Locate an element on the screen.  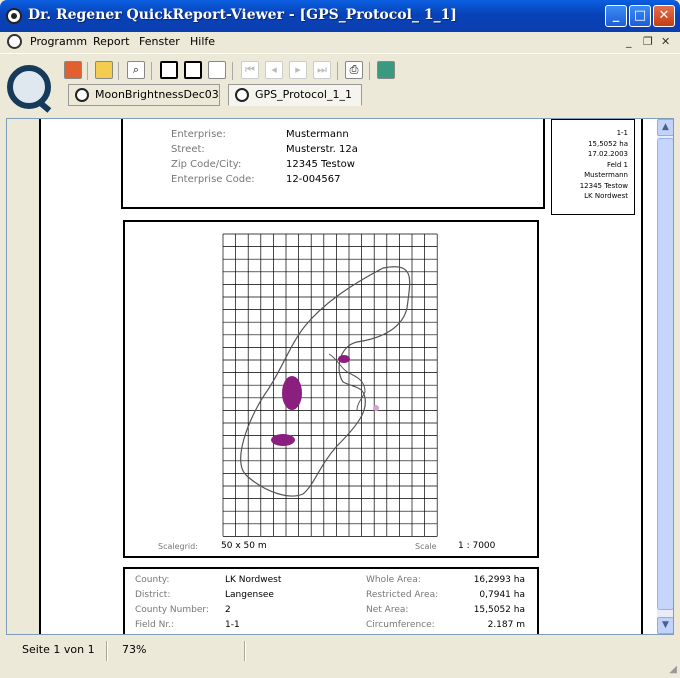
field-city: 12345 Testow is located at coordinates (590, 186).